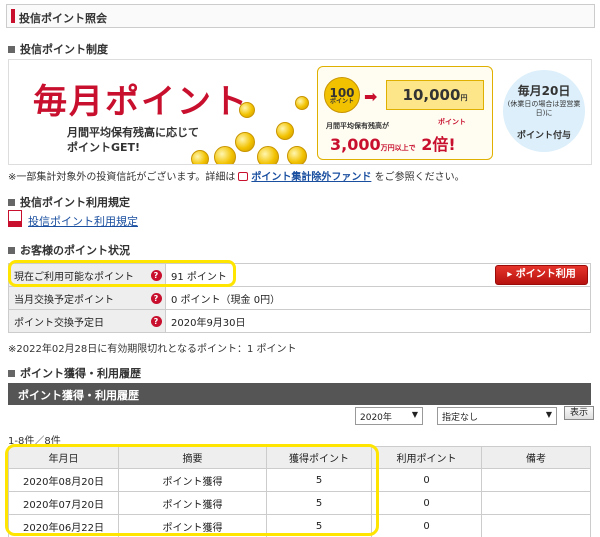 This screenshot has height=537, width=600. Describe the element at coordinates (300, 16) in the screenshot. I see `page-title-box: 投信ポイント照会` at that location.